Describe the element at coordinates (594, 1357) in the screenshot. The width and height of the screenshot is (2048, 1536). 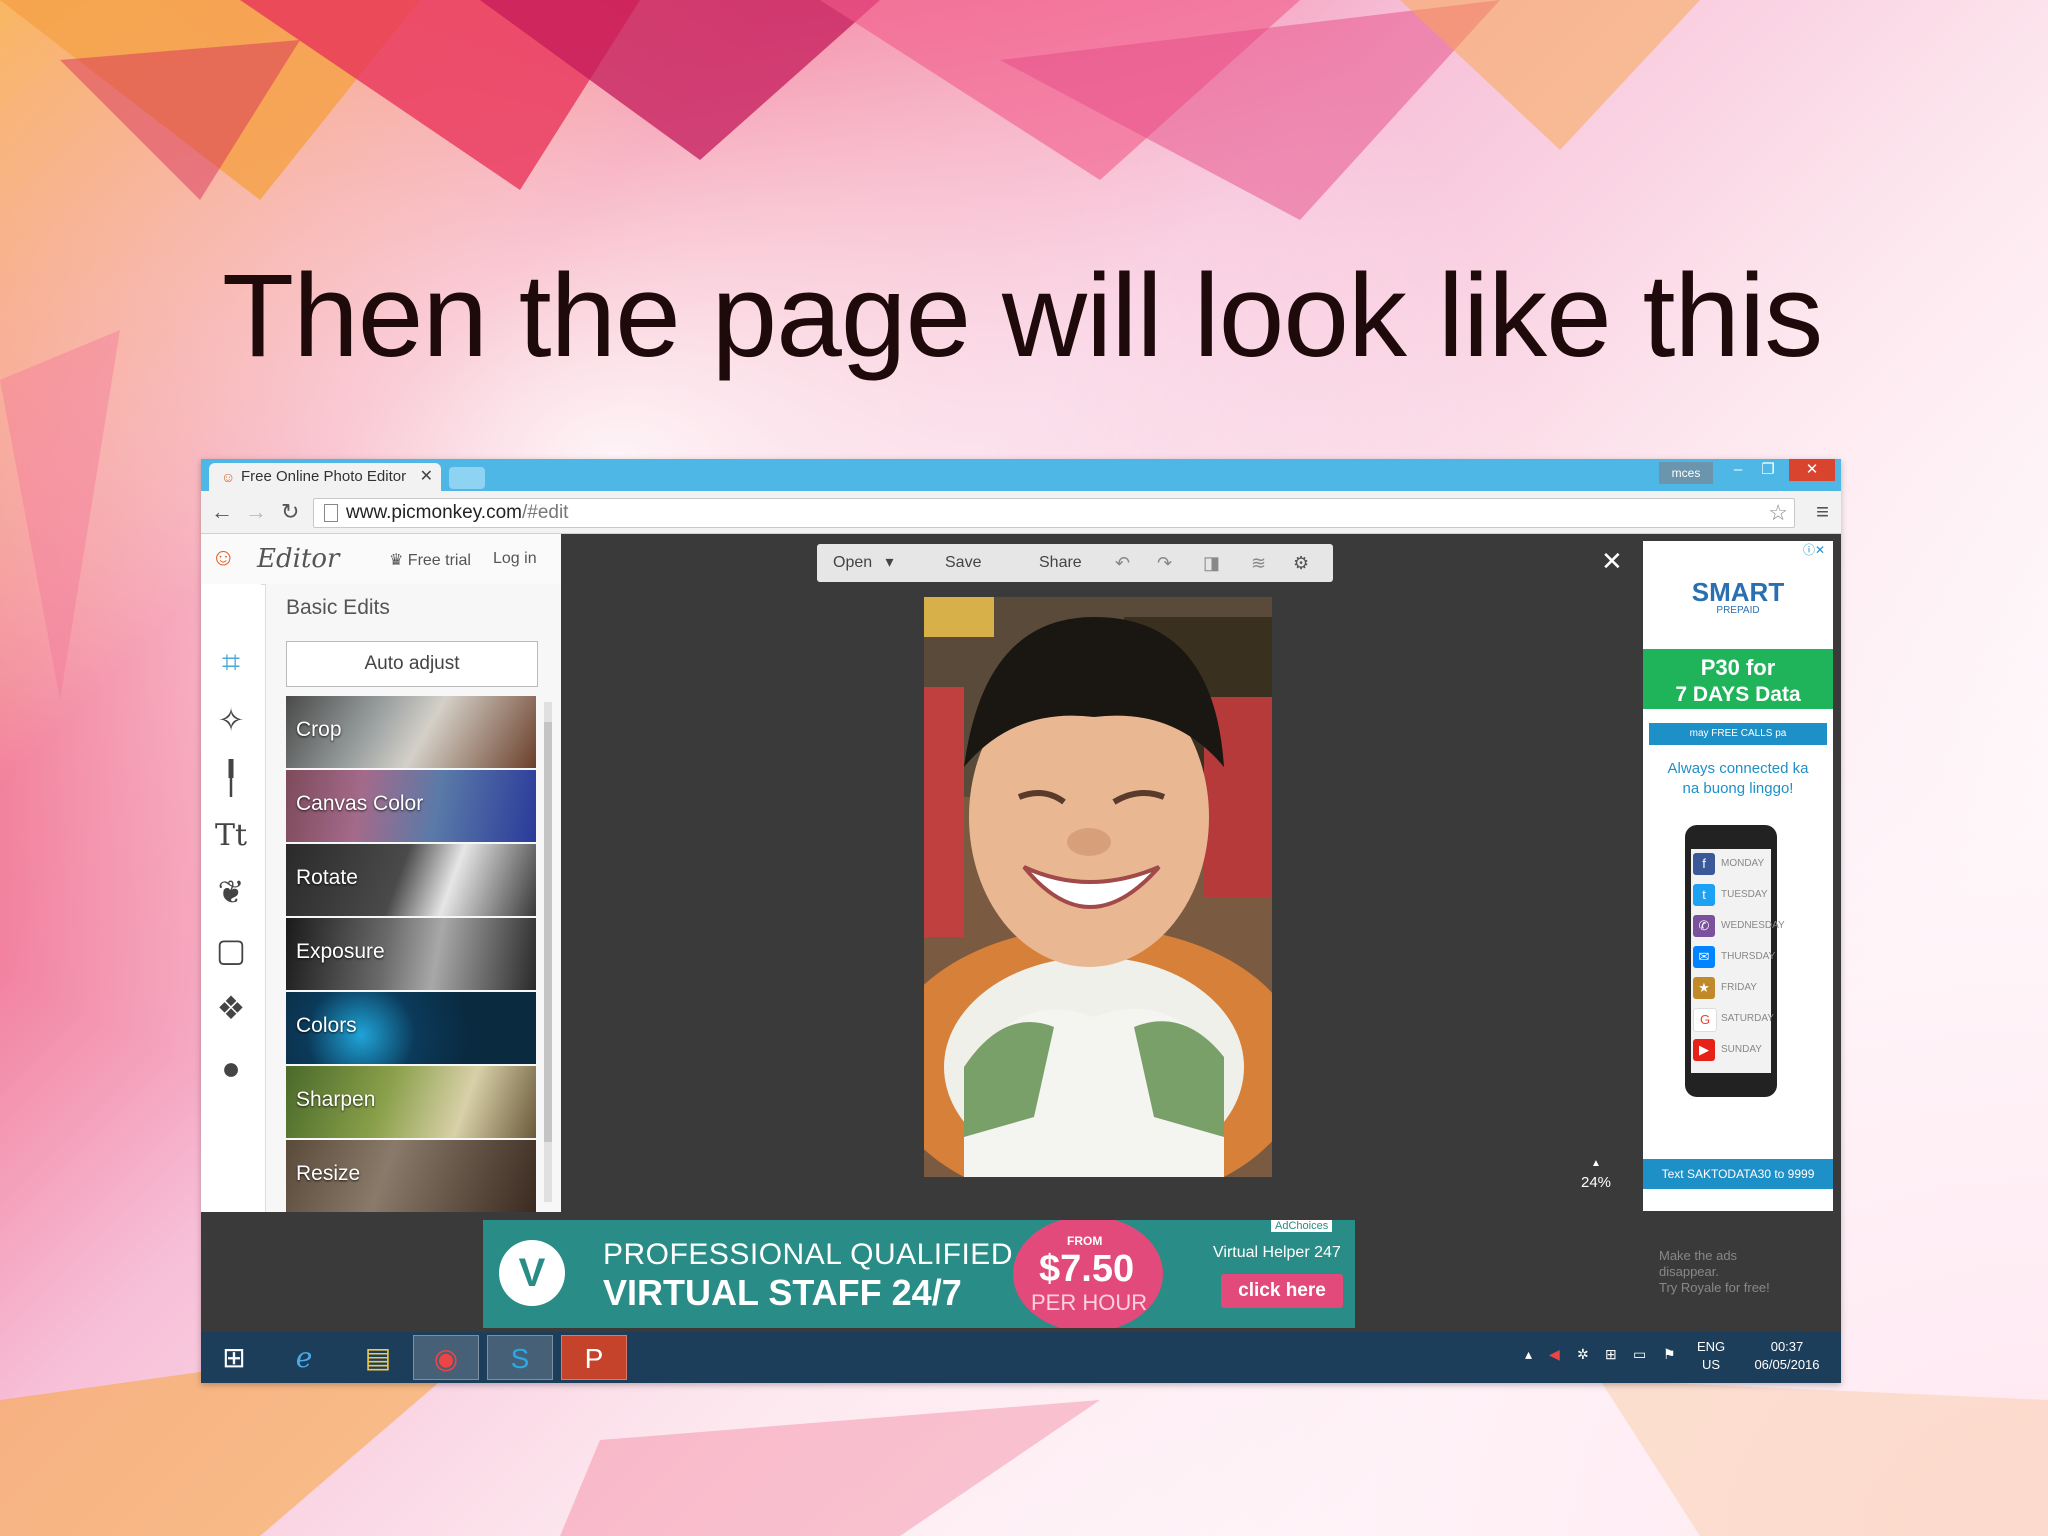
I see `powerpoint-icon: P` at that location.